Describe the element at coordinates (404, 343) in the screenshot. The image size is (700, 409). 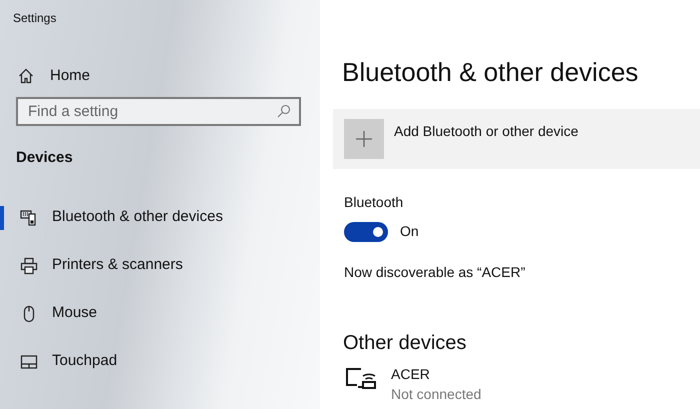
I see `section-heading: Other devices` at that location.